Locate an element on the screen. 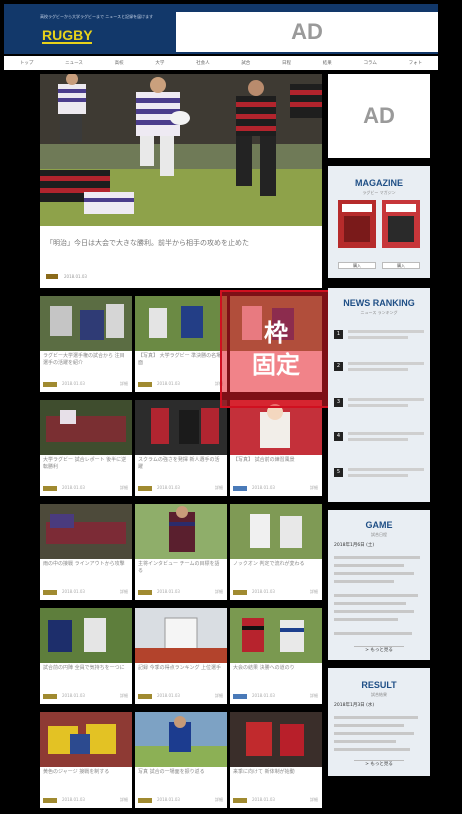 The width and height of the screenshot is (462, 814). nav-item: 高校 is located at coordinates (119, 63).